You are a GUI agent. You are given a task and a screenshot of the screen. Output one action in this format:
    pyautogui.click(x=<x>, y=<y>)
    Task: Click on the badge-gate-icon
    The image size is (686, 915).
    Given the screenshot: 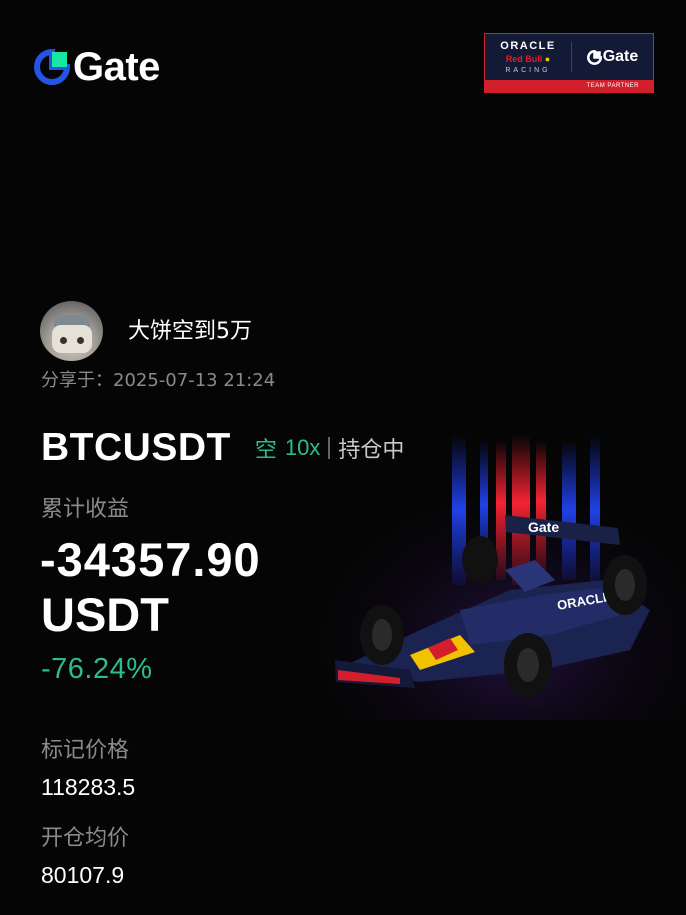 What is the action you would take?
    pyautogui.click(x=594, y=57)
    